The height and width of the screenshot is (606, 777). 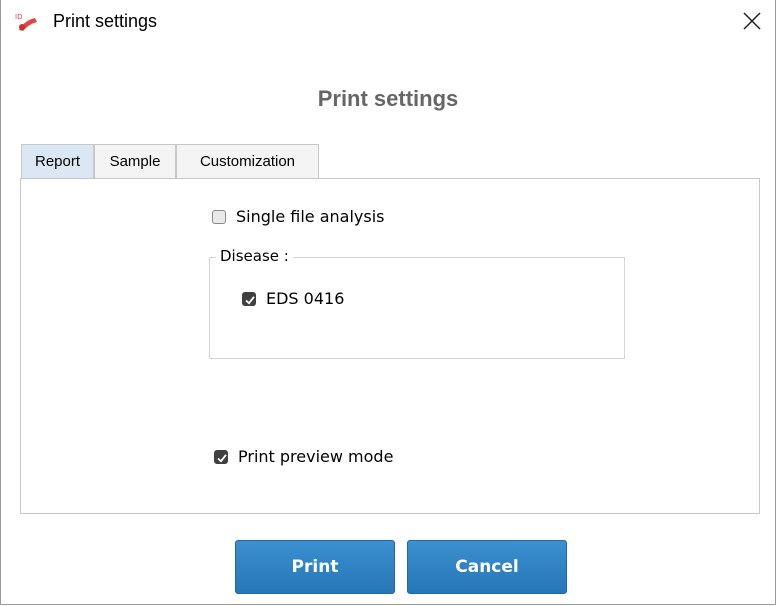 I want to click on dialog-heading: Print settings, so click(x=388, y=98).